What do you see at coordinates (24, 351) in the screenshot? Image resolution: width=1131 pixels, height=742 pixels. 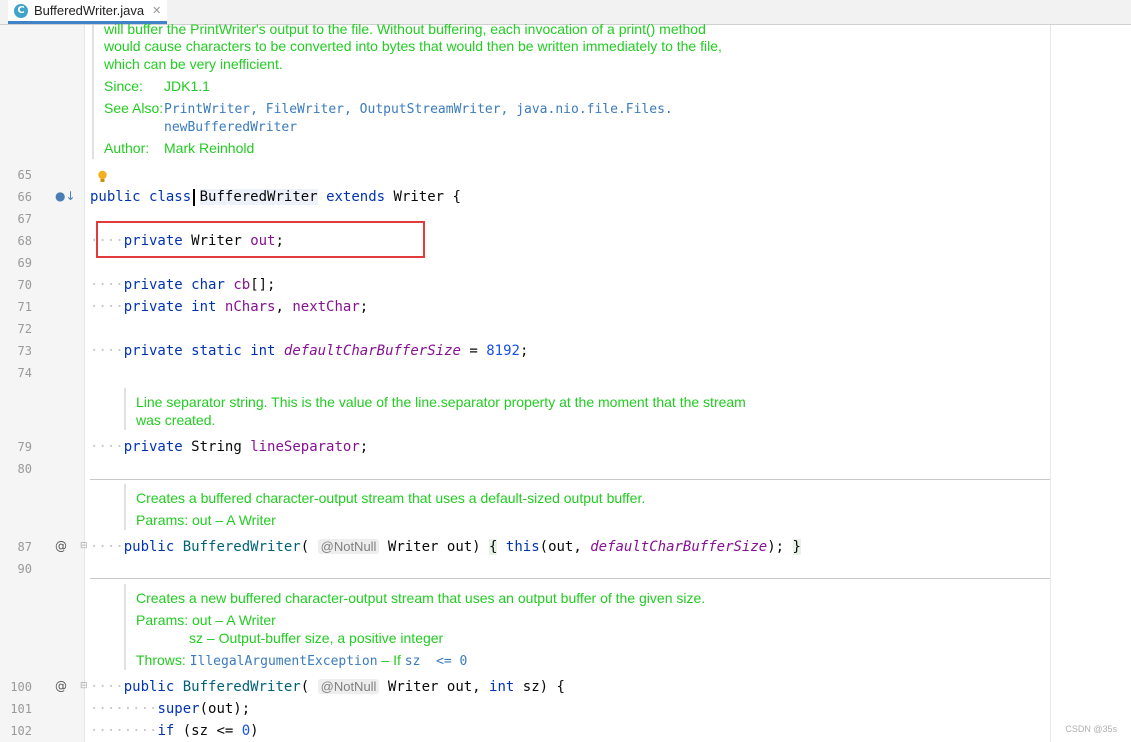 I see `line-number: 73` at bounding box center [24, 351].